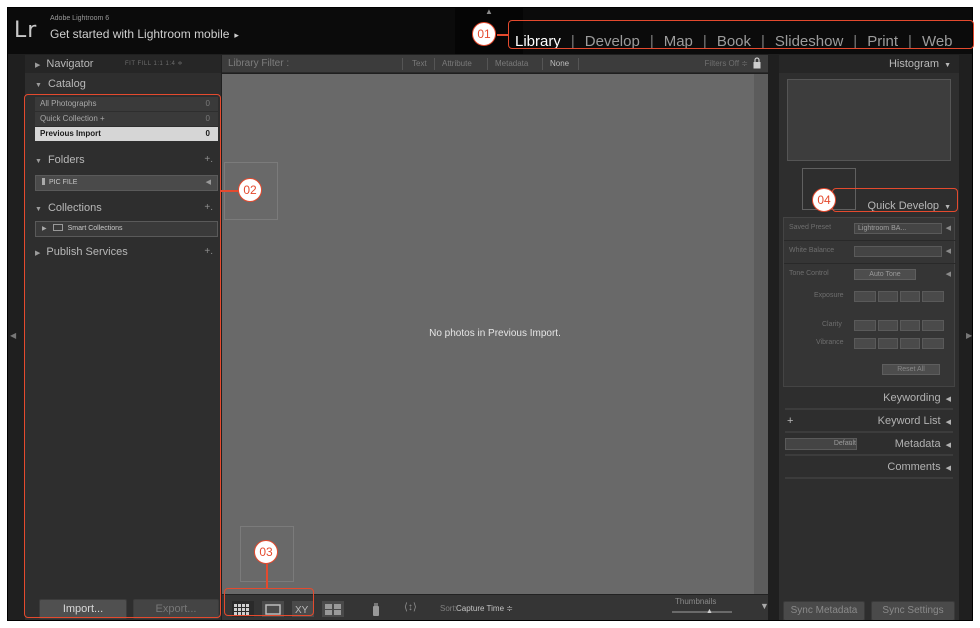  I want to click on comments-title: Comments, so click(914, 467).